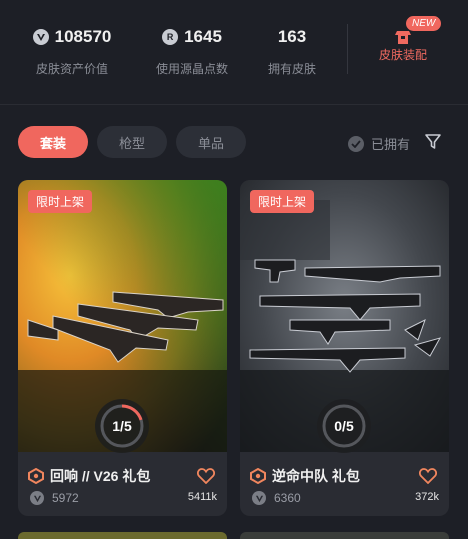 The image size is (468, 539). I want to click on stat-owned-skins: 163 拥有皮肤, so click(292, 51).